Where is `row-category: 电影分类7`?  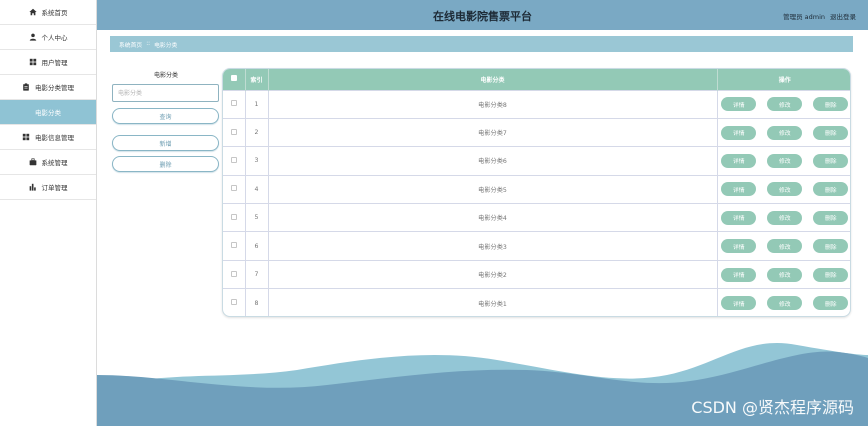 row-category: 电影分类7 is located at coordinates (493, 132).